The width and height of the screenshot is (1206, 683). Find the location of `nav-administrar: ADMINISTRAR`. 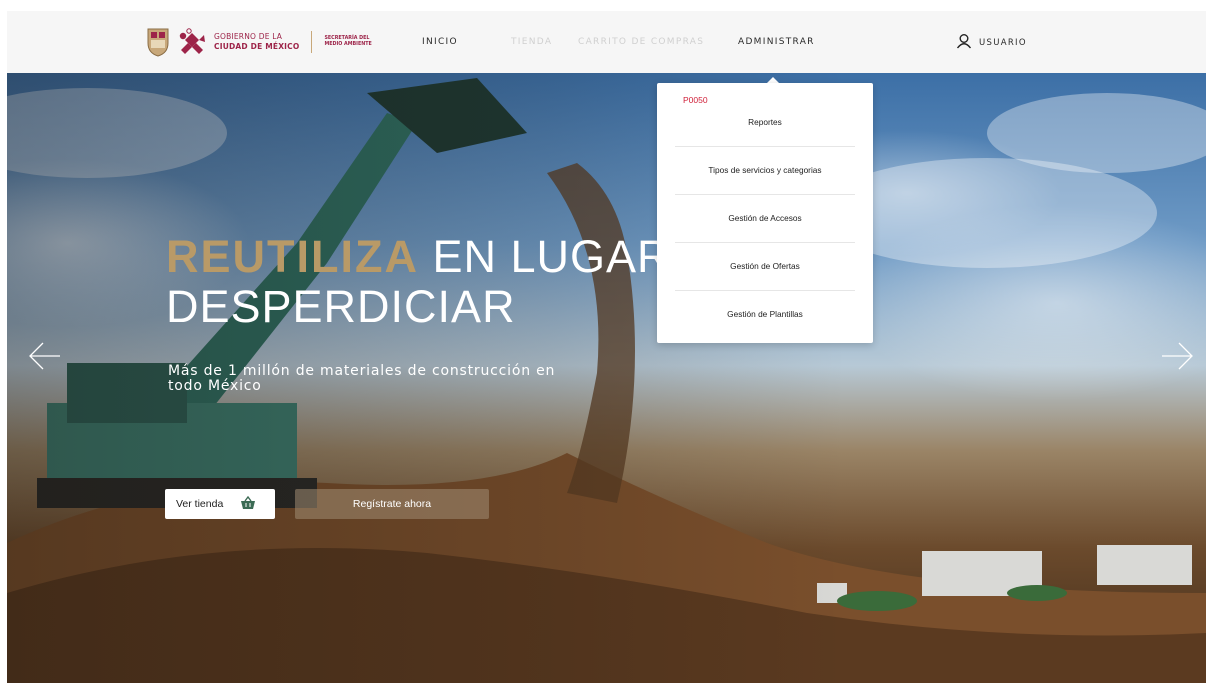

nav-administrar: ADMINISTRAR is located at coordinates (776, 42).